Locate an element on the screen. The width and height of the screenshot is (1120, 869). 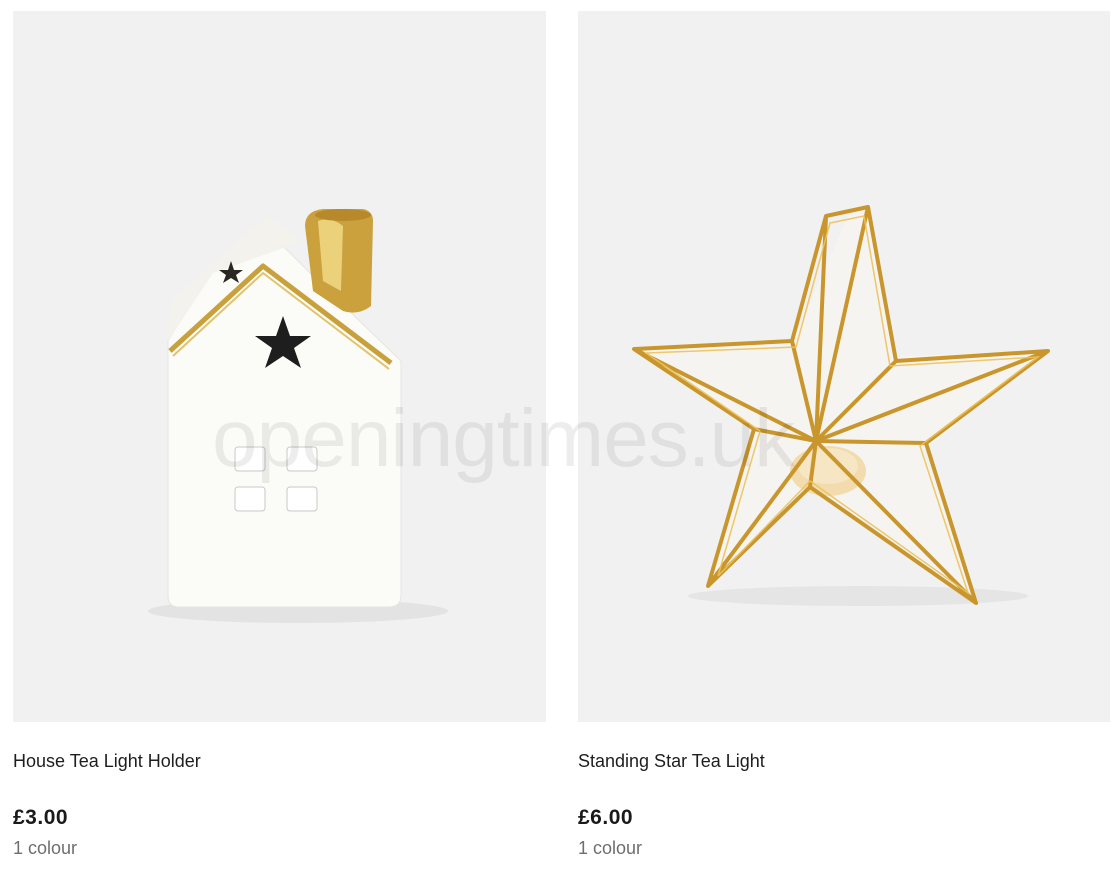
product-title: Standing Star Tea Light is located at coordinates (844, 761).